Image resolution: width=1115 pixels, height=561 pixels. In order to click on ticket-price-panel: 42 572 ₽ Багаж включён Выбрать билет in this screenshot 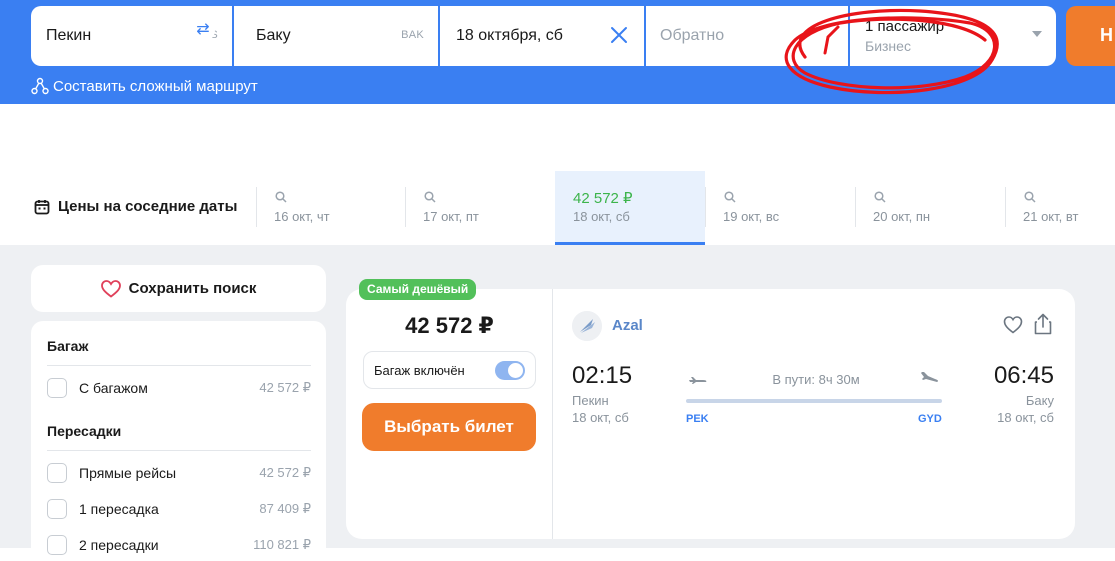, I will do `click(449, 414)`.